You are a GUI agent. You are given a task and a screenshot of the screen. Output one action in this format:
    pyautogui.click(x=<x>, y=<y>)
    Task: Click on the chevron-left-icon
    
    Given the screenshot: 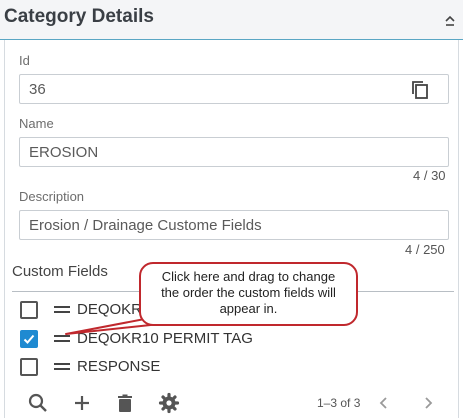 What is the action you would take?
    pyautogui.click(x=384, y=403)
    